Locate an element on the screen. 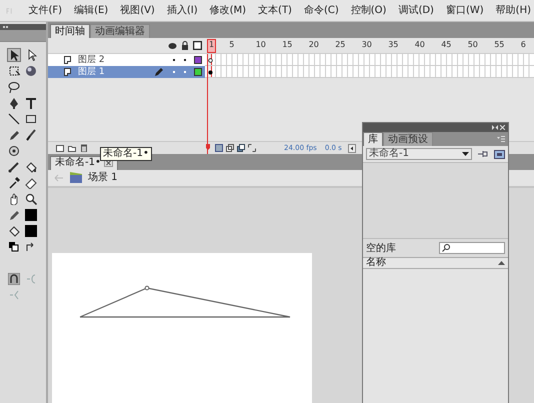 The image size is (534, 403). document-dropdown: 未命名-1 is located at coordinates (419, 154).